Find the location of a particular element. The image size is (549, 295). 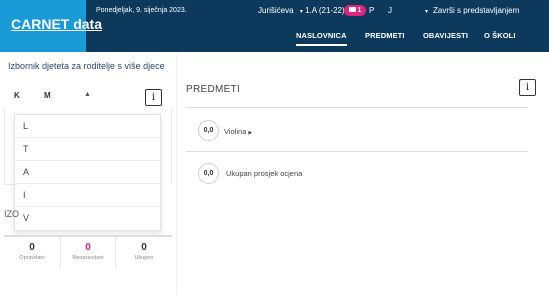

envelope-icon is located at coordinates (352, 9).